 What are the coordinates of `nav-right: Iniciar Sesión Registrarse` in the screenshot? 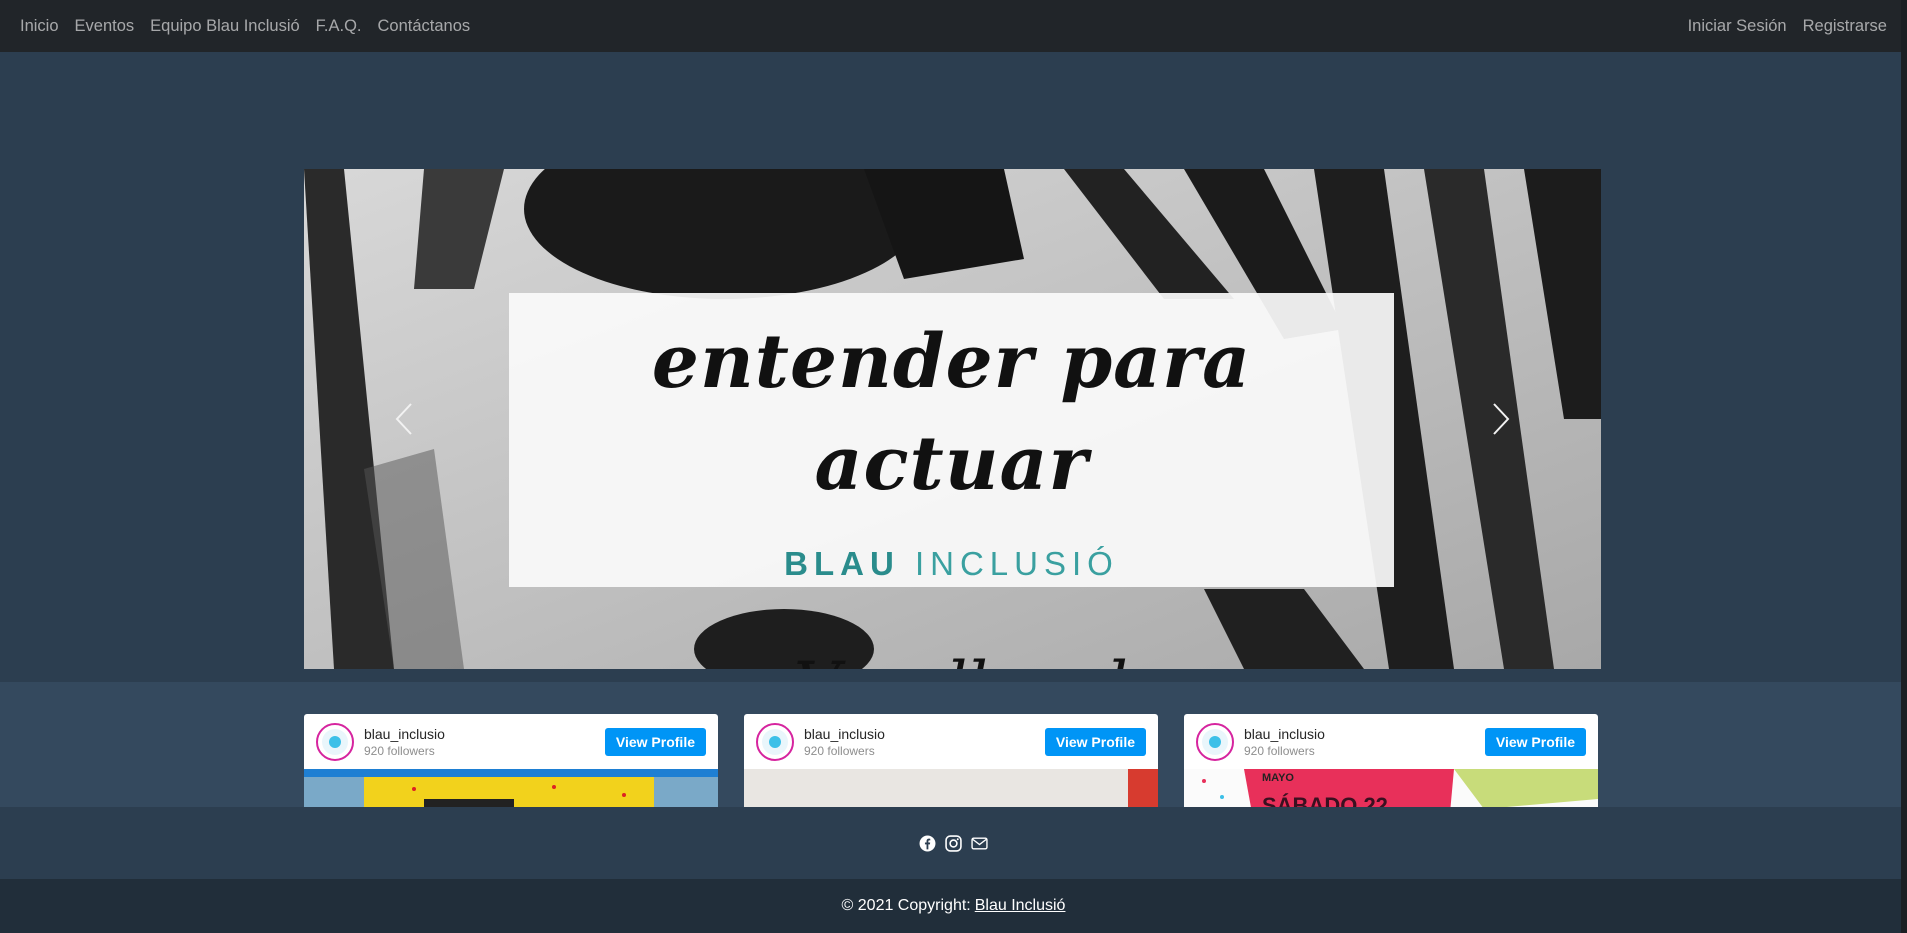 It's located at (1787, 26).